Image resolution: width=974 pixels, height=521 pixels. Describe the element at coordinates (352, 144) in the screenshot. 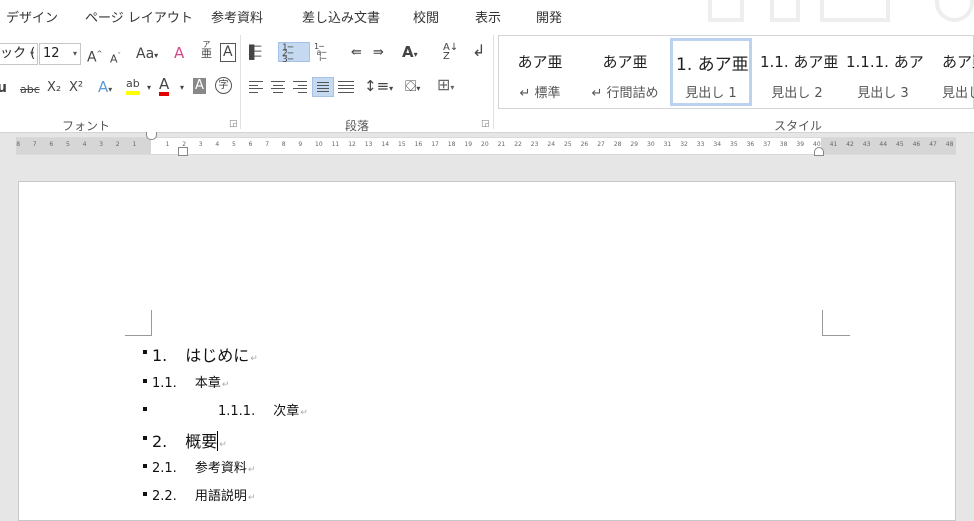

I see `ruler-number: 12` at that location.